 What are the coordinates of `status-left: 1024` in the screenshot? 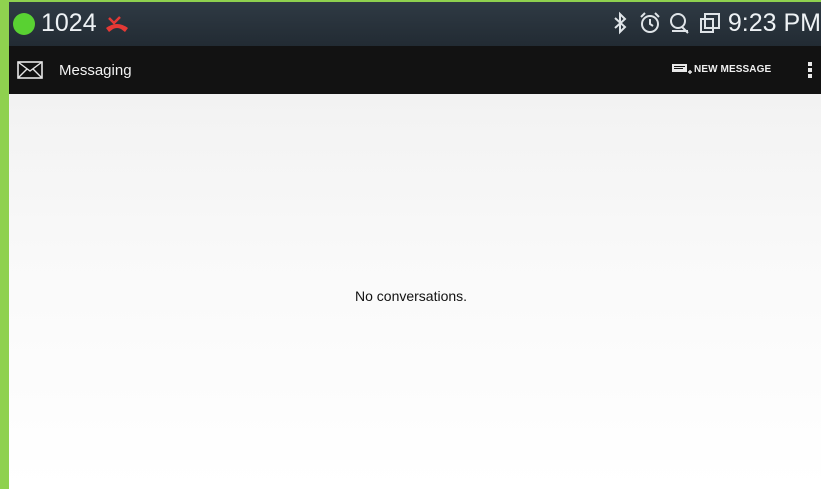 It's located at (72, 23).